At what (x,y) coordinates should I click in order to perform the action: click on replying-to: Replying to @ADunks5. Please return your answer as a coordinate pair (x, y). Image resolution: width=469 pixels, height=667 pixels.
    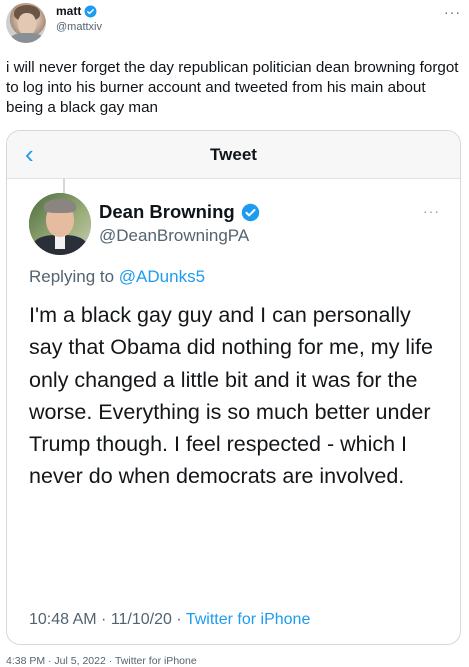
    Looking at the image, I should click on (117, 277).